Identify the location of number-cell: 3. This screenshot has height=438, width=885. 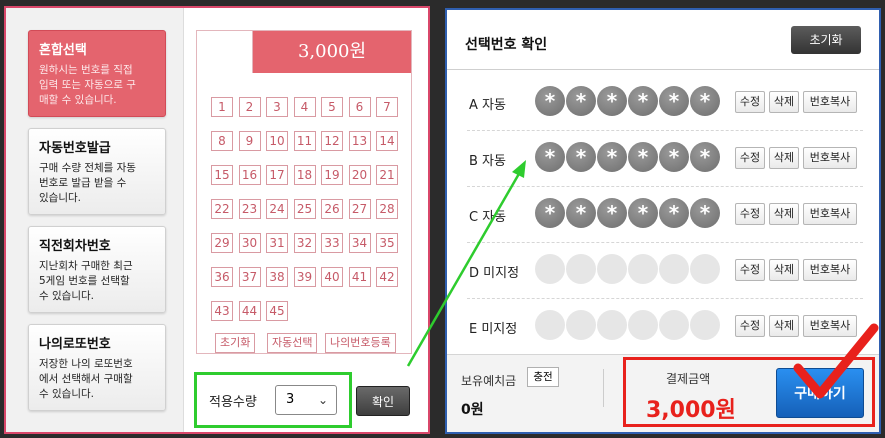
(277, 107).